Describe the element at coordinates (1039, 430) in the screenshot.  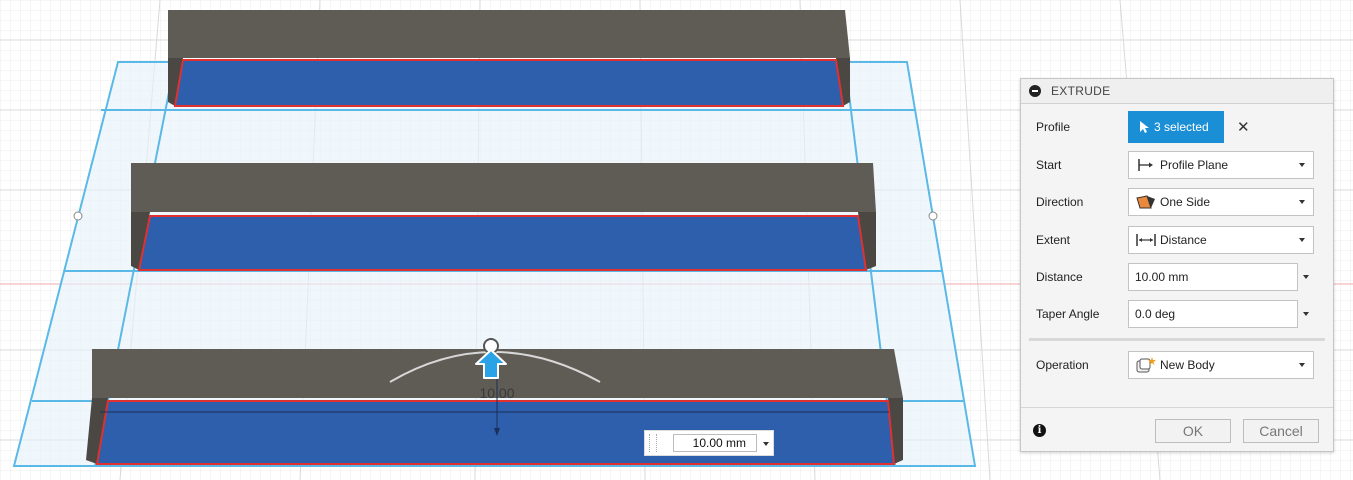
I see `info-icon: i` at that location.